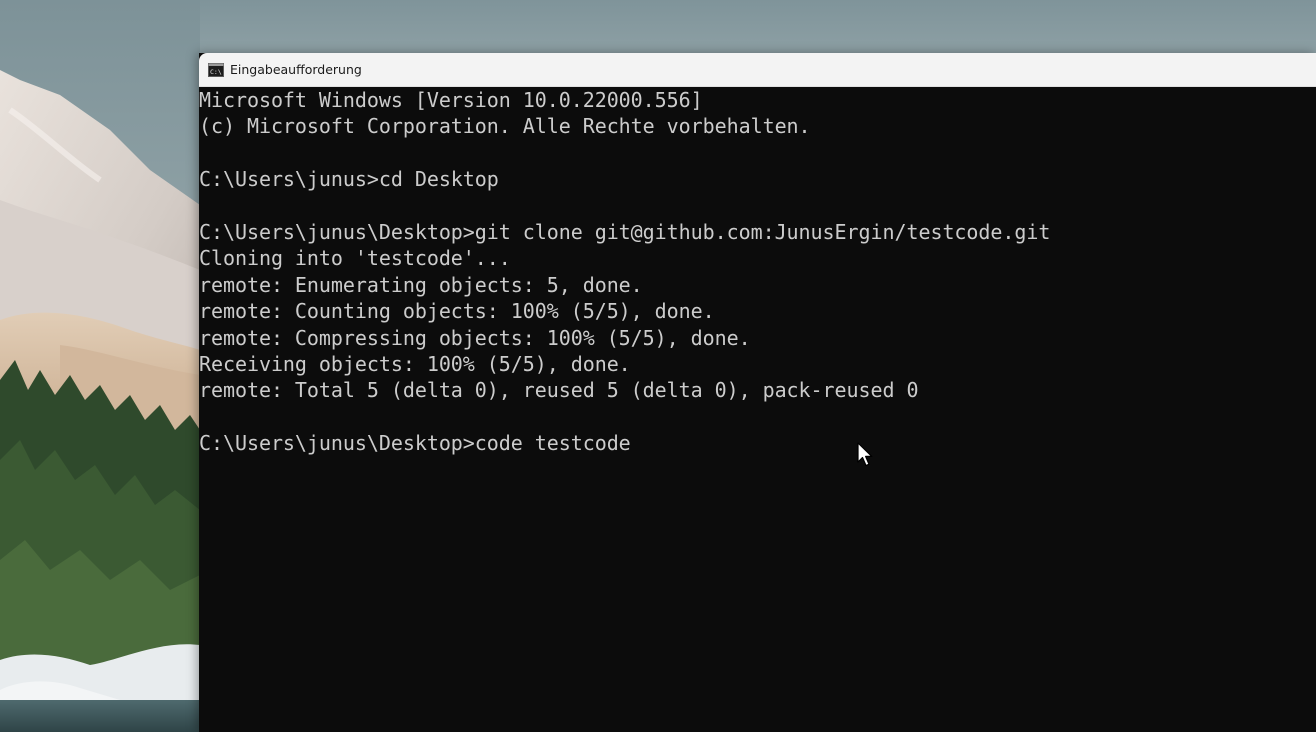 This screenshot has height=732, width=1316. What do you see at coordinates (415, 363) in the screenshot?
I see `console-line: Receiving objects: 100% (5/5), done.` at bounding box center [415, 363].